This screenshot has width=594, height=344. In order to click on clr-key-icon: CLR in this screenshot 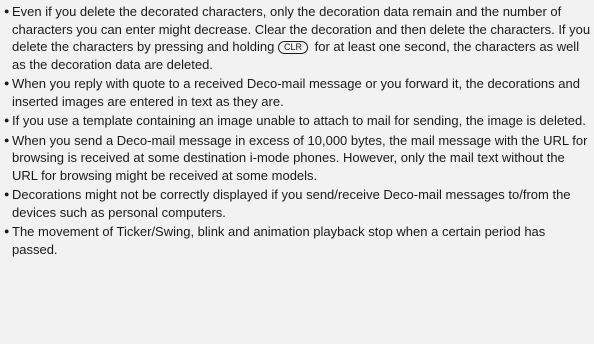, I will do `click(292, 47)`.